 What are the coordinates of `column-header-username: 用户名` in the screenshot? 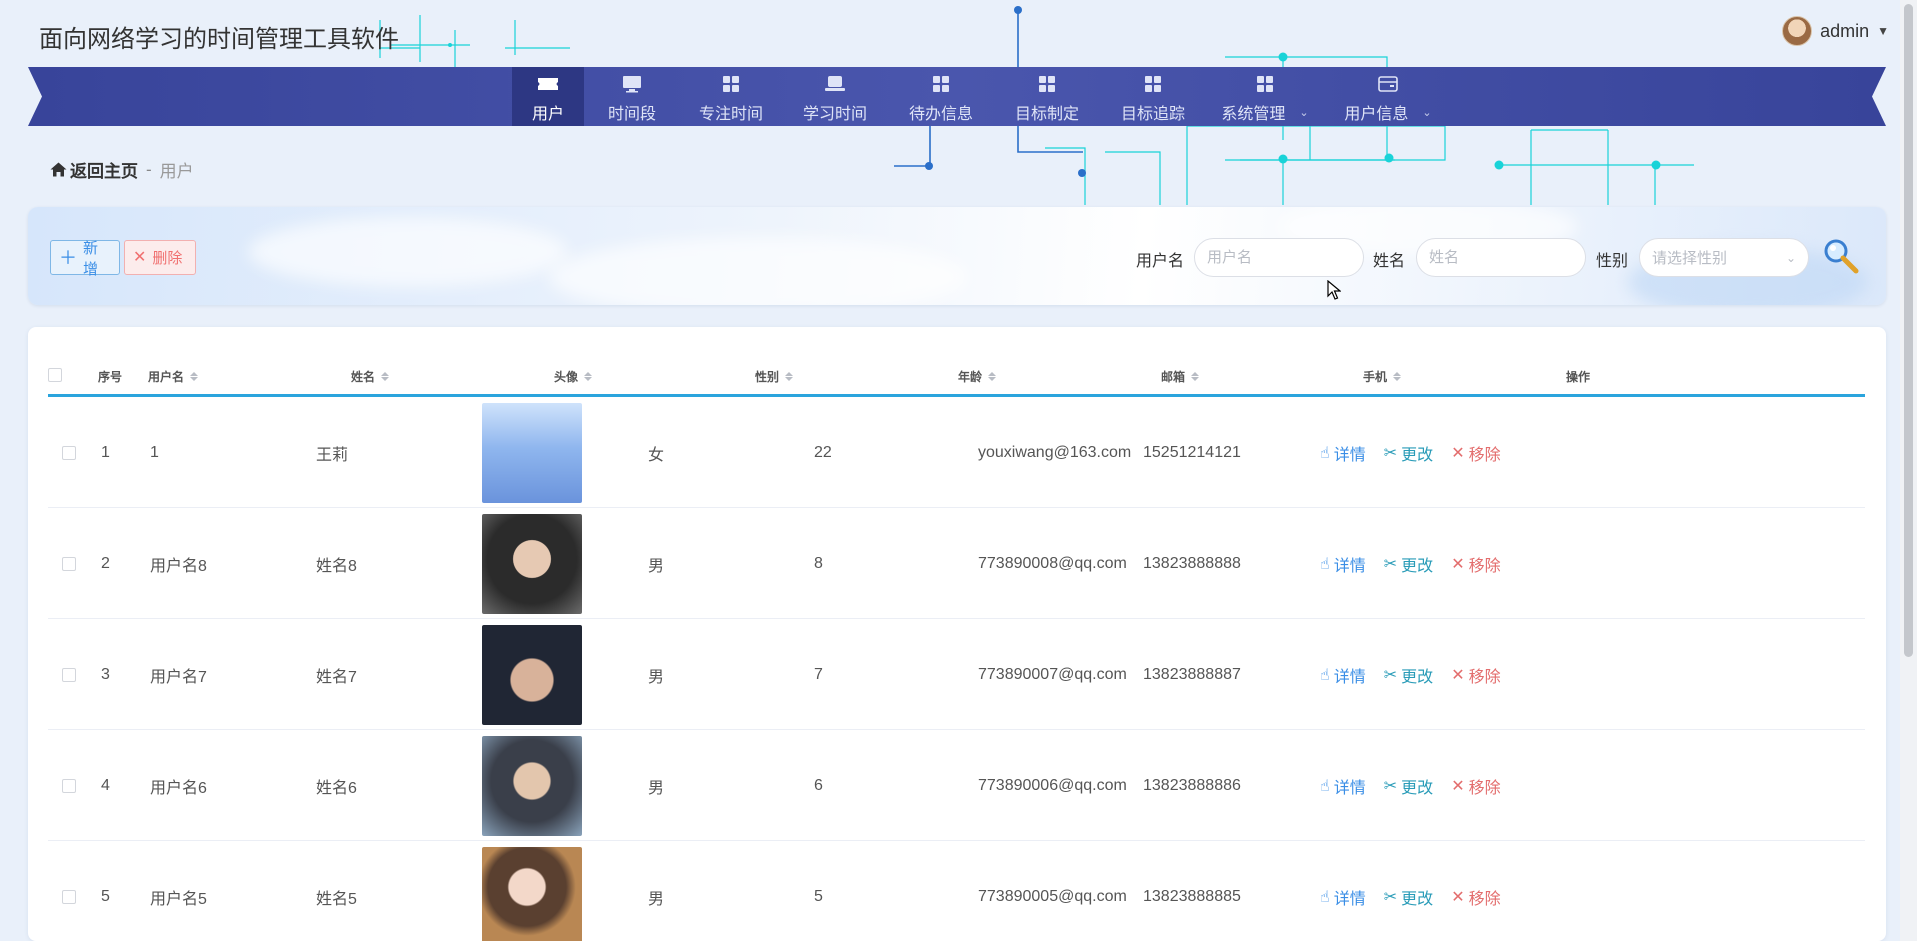 It's located at (173, 376).